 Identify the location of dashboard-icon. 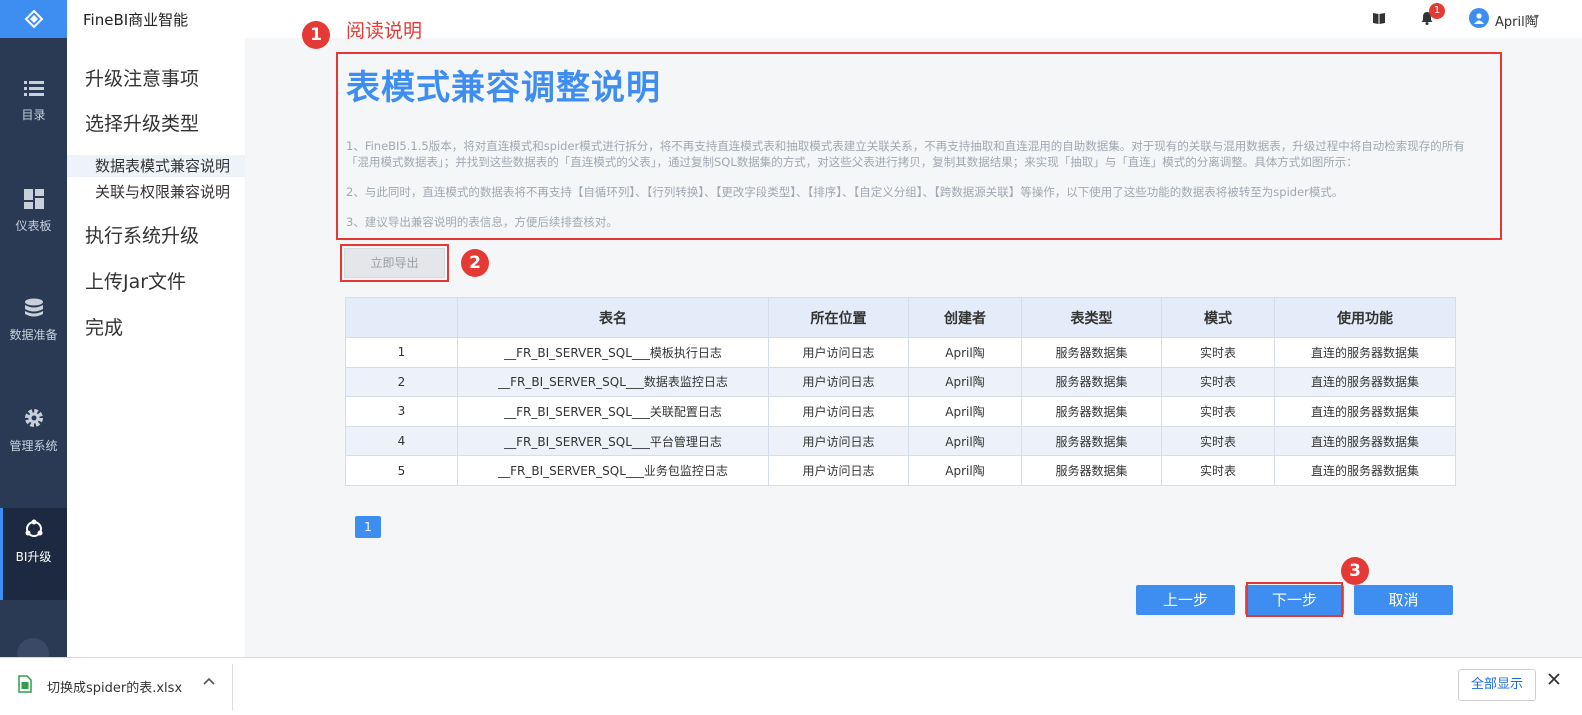
(33, 199).